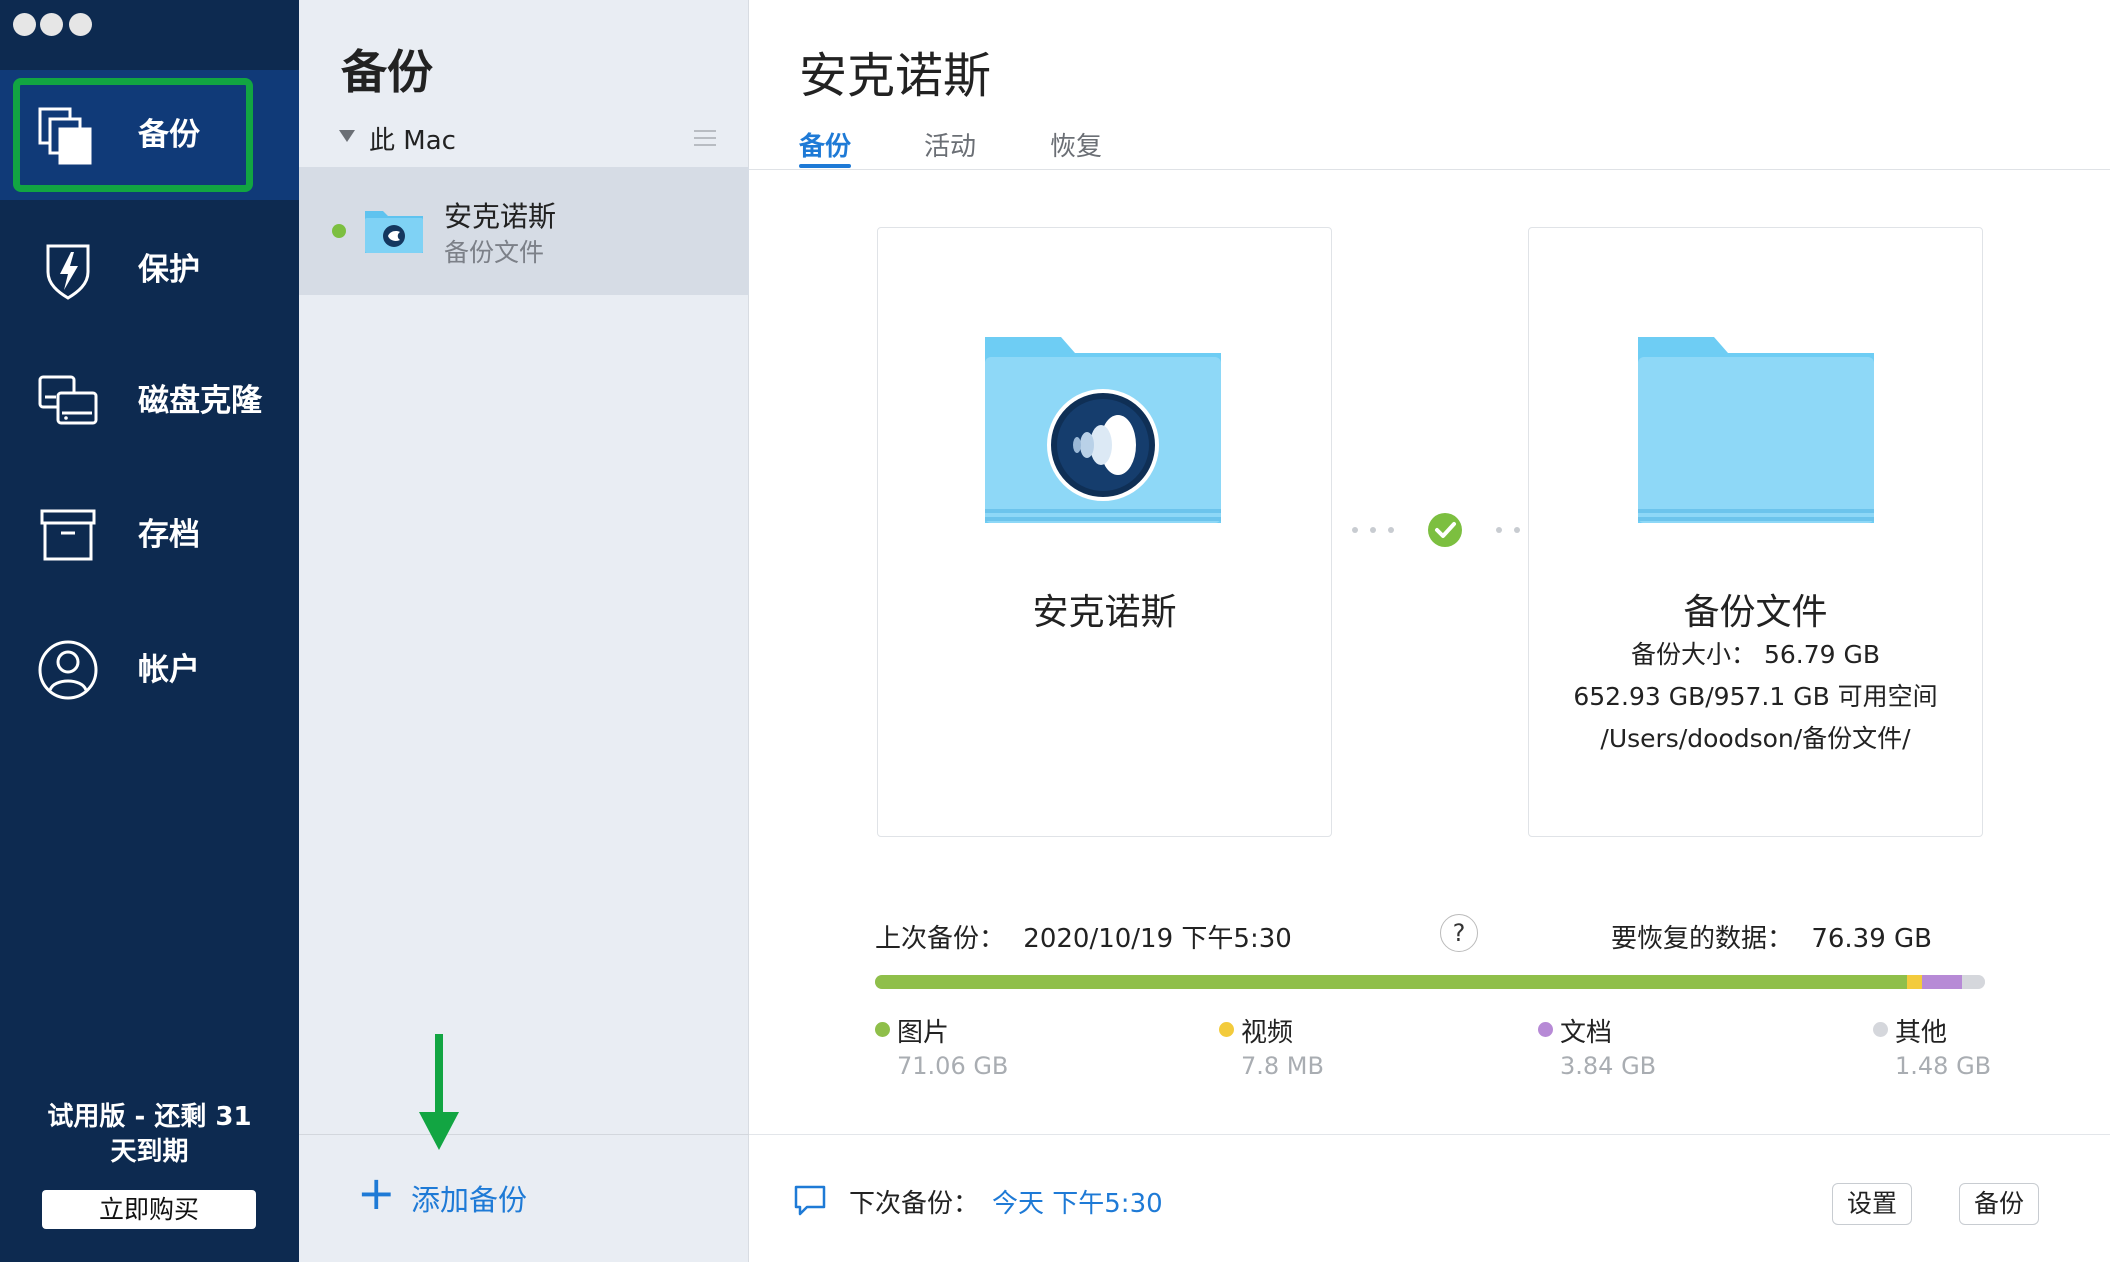  I want to click on restore-data-label: 要恢复的数据：, so click(1702, 939).